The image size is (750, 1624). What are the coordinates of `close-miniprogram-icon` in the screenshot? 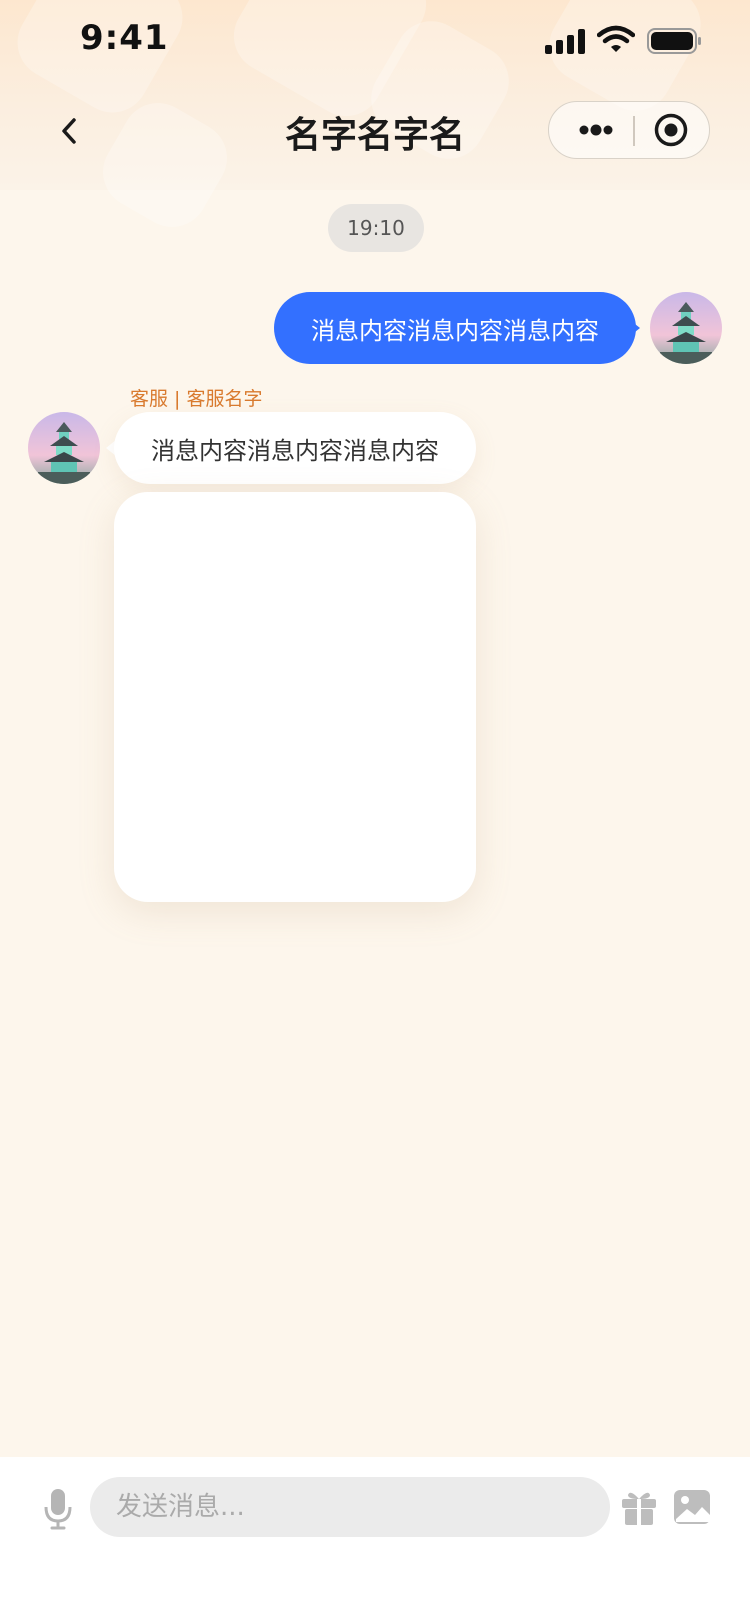 It's located at (671, 130).